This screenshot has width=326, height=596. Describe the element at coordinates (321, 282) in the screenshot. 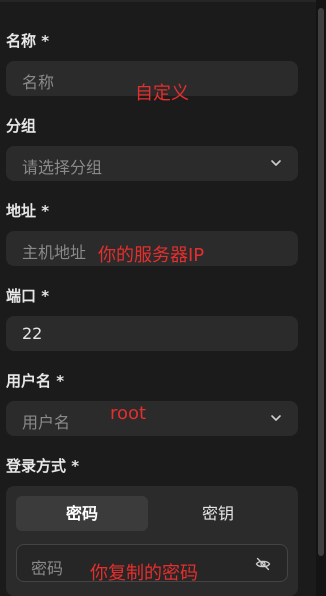

I see `scrollbar-thumb` at that location.